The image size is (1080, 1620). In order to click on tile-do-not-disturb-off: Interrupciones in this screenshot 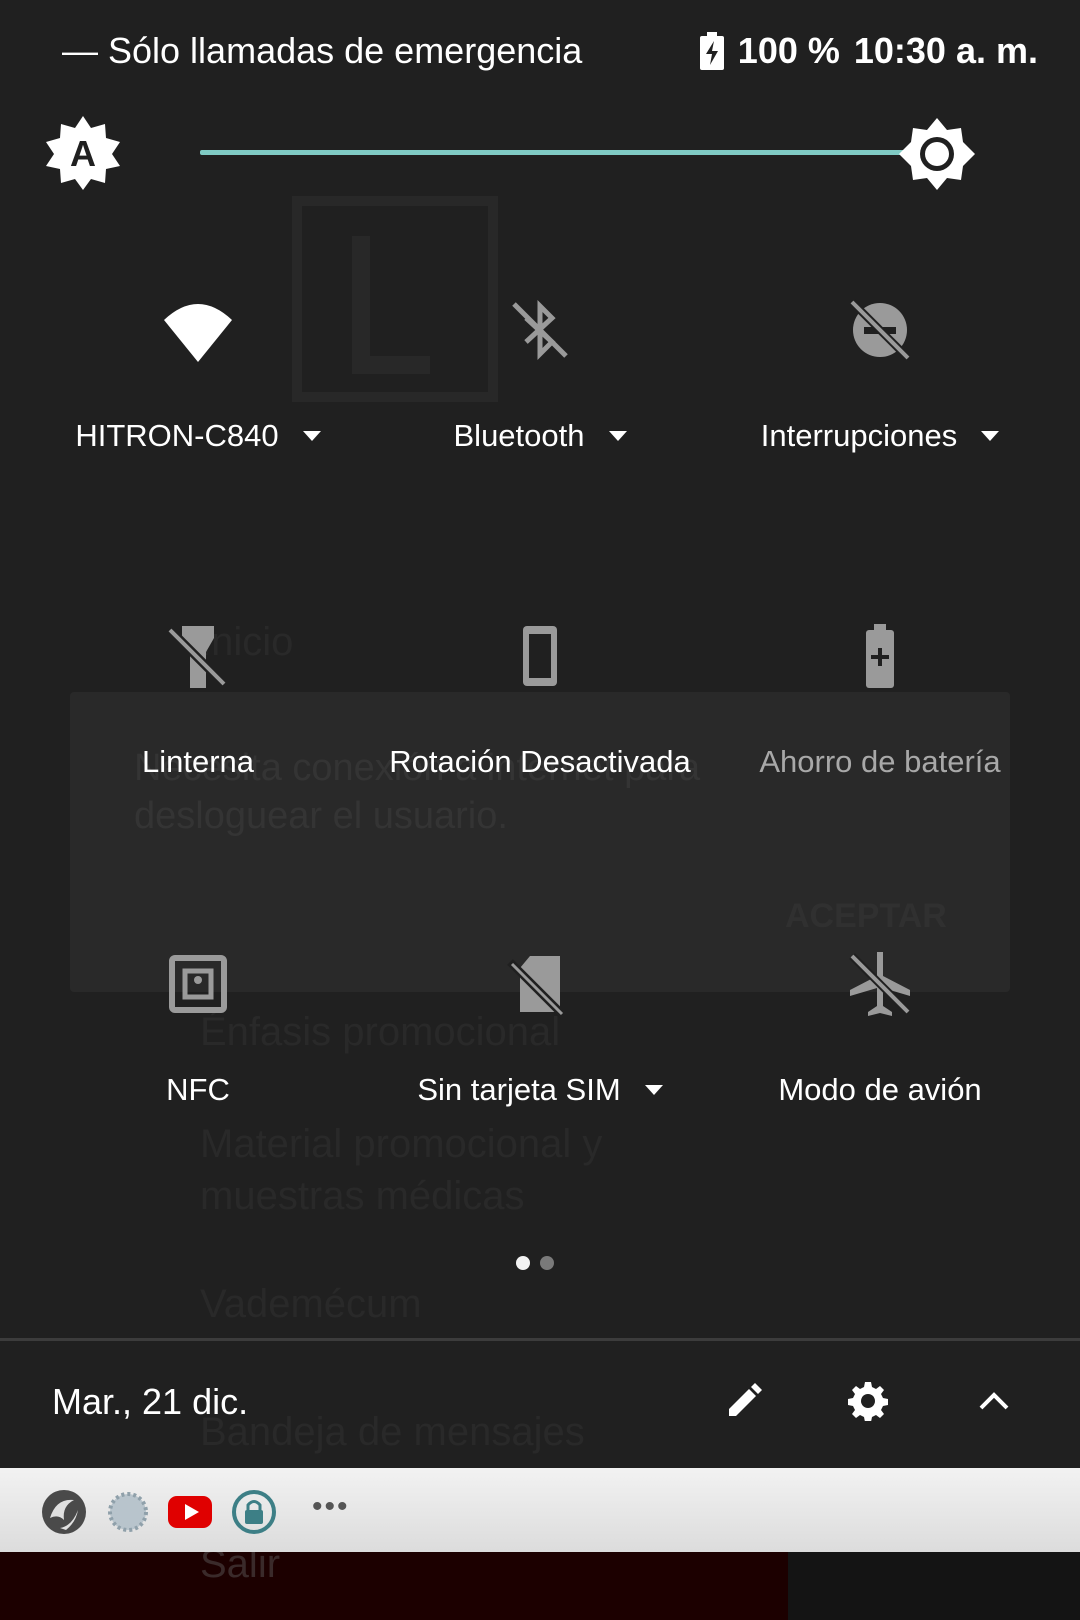, I will do `click(880, 385)`.